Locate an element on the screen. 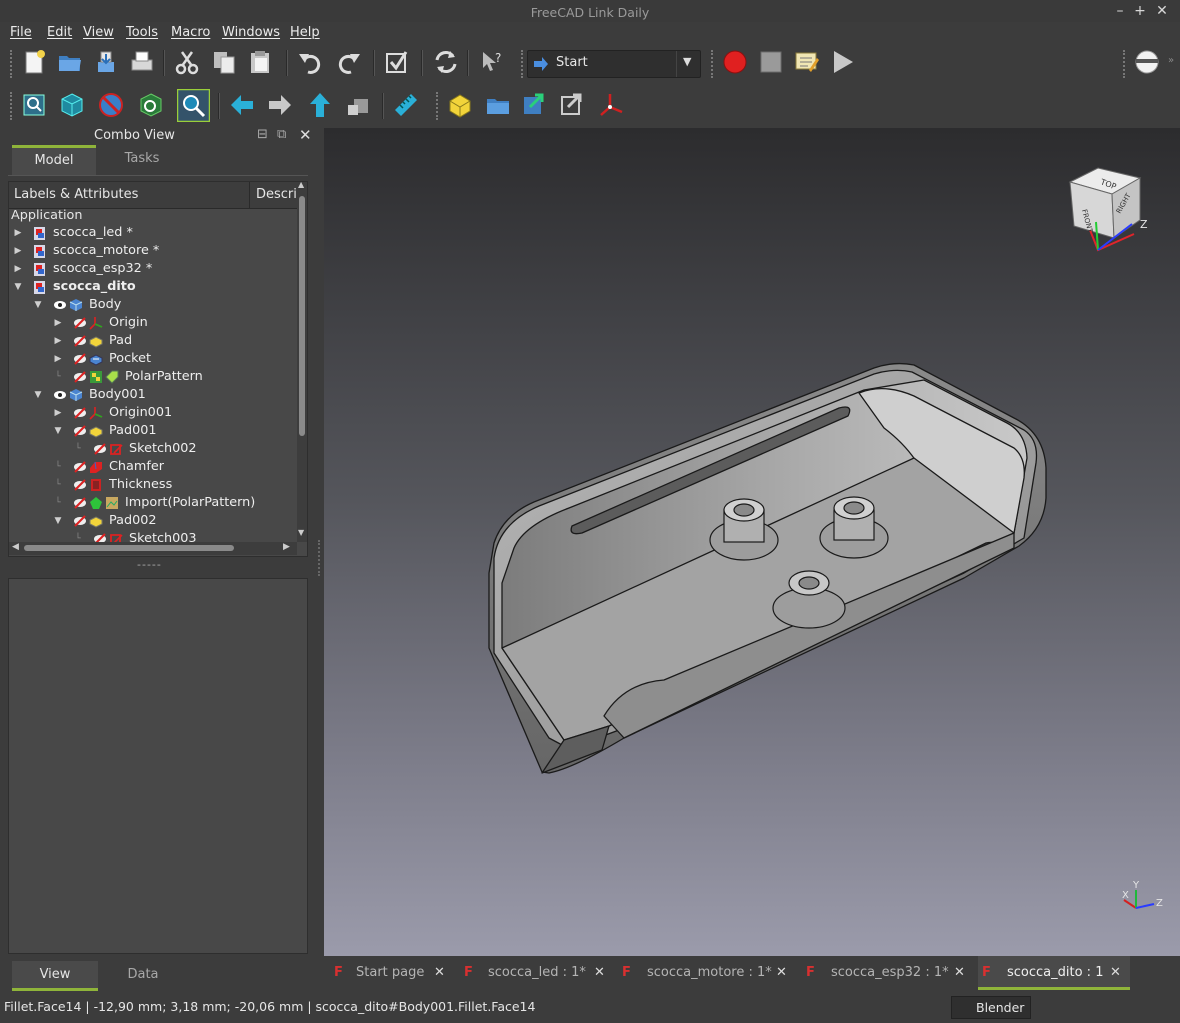 The width and height of the screenshot is (1180, 1023). tree-item: ▶ Origin001 is located at coordinates (153, 413).